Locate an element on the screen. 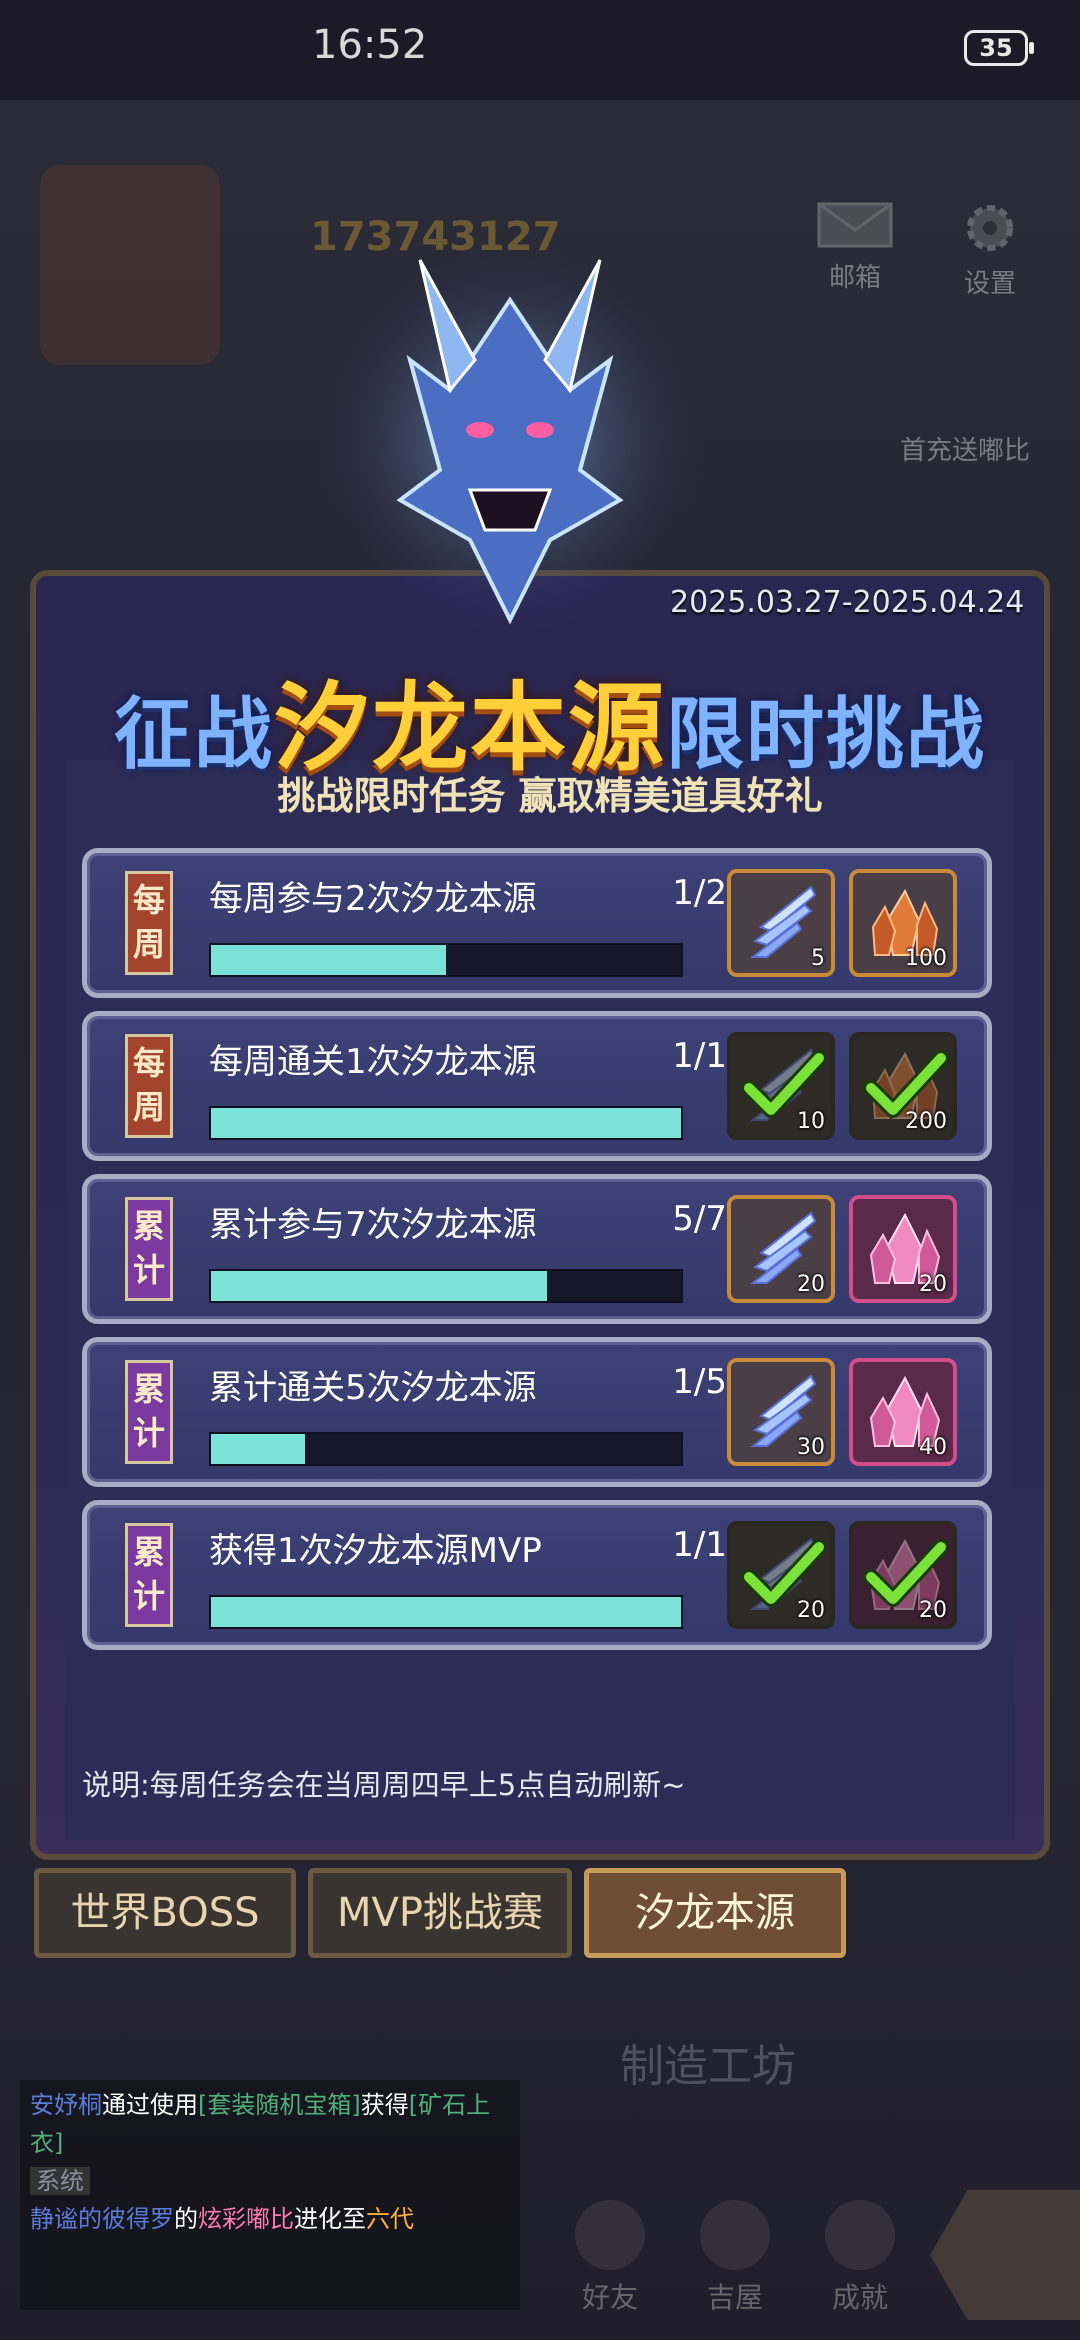 This screenshot has width=1080, height=2340. reward-slot: 10 is located at coordinates (781, 1086).